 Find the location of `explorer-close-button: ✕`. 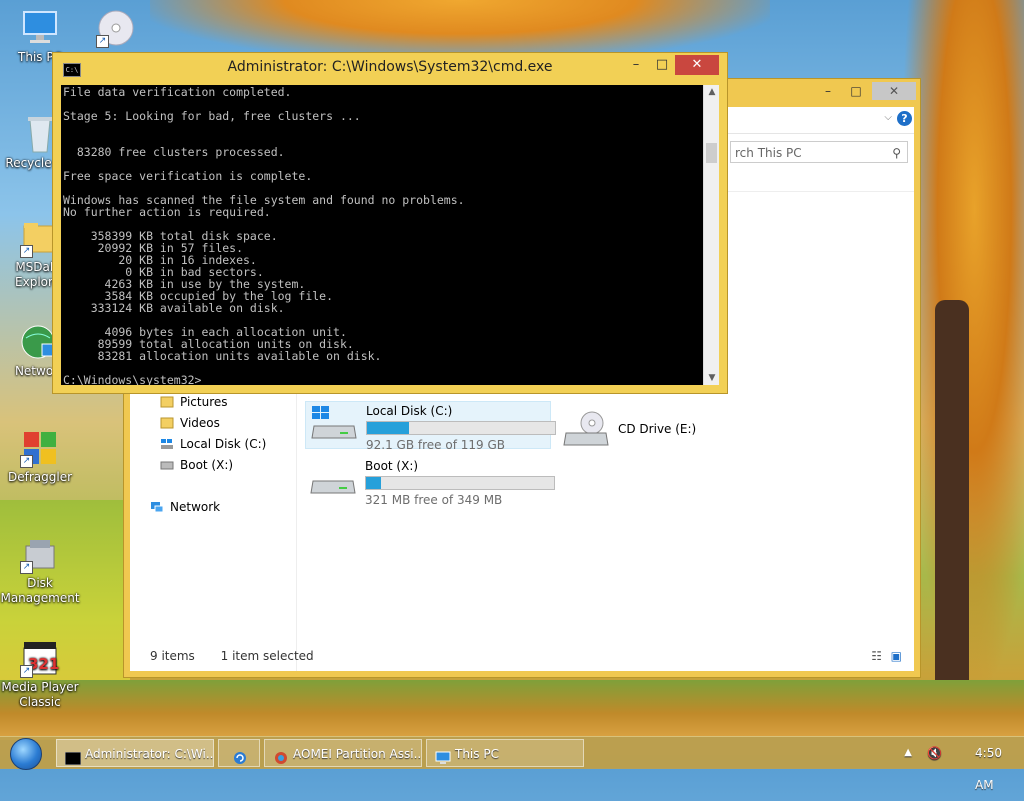

explorer-close-button: ✕ is located at coordinates (894, 91).